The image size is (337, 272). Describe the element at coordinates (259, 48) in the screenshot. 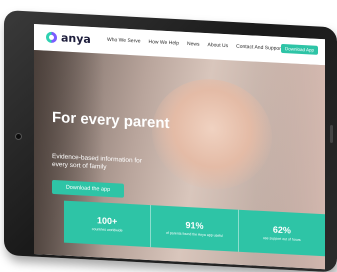

I see `nav-link-contact: Contact And Support` at that location.